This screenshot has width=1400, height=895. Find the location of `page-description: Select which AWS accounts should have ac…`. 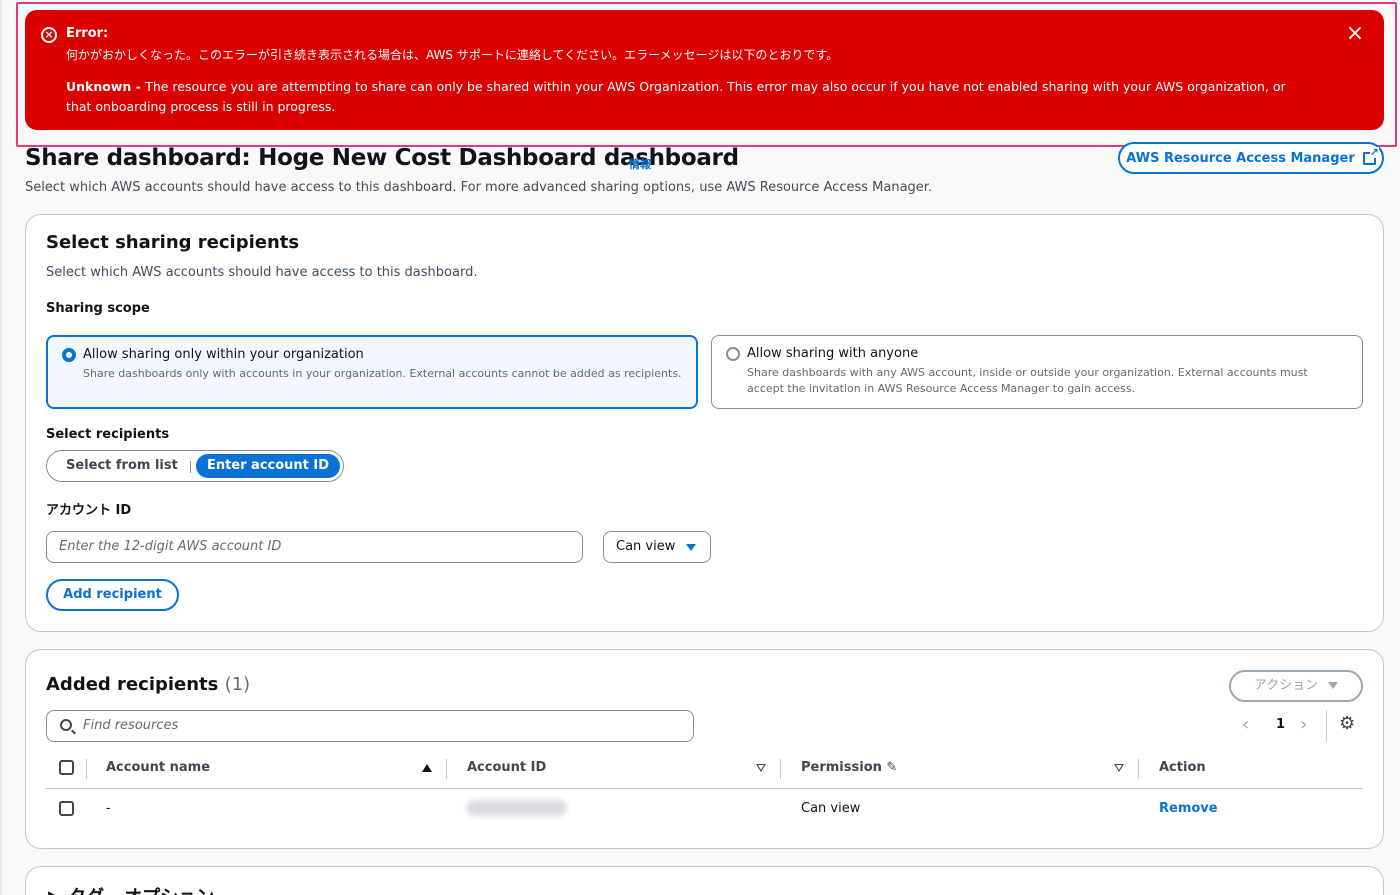

page-description: Select which AWS accounts should have ac… is located at coordinates (479, 187).